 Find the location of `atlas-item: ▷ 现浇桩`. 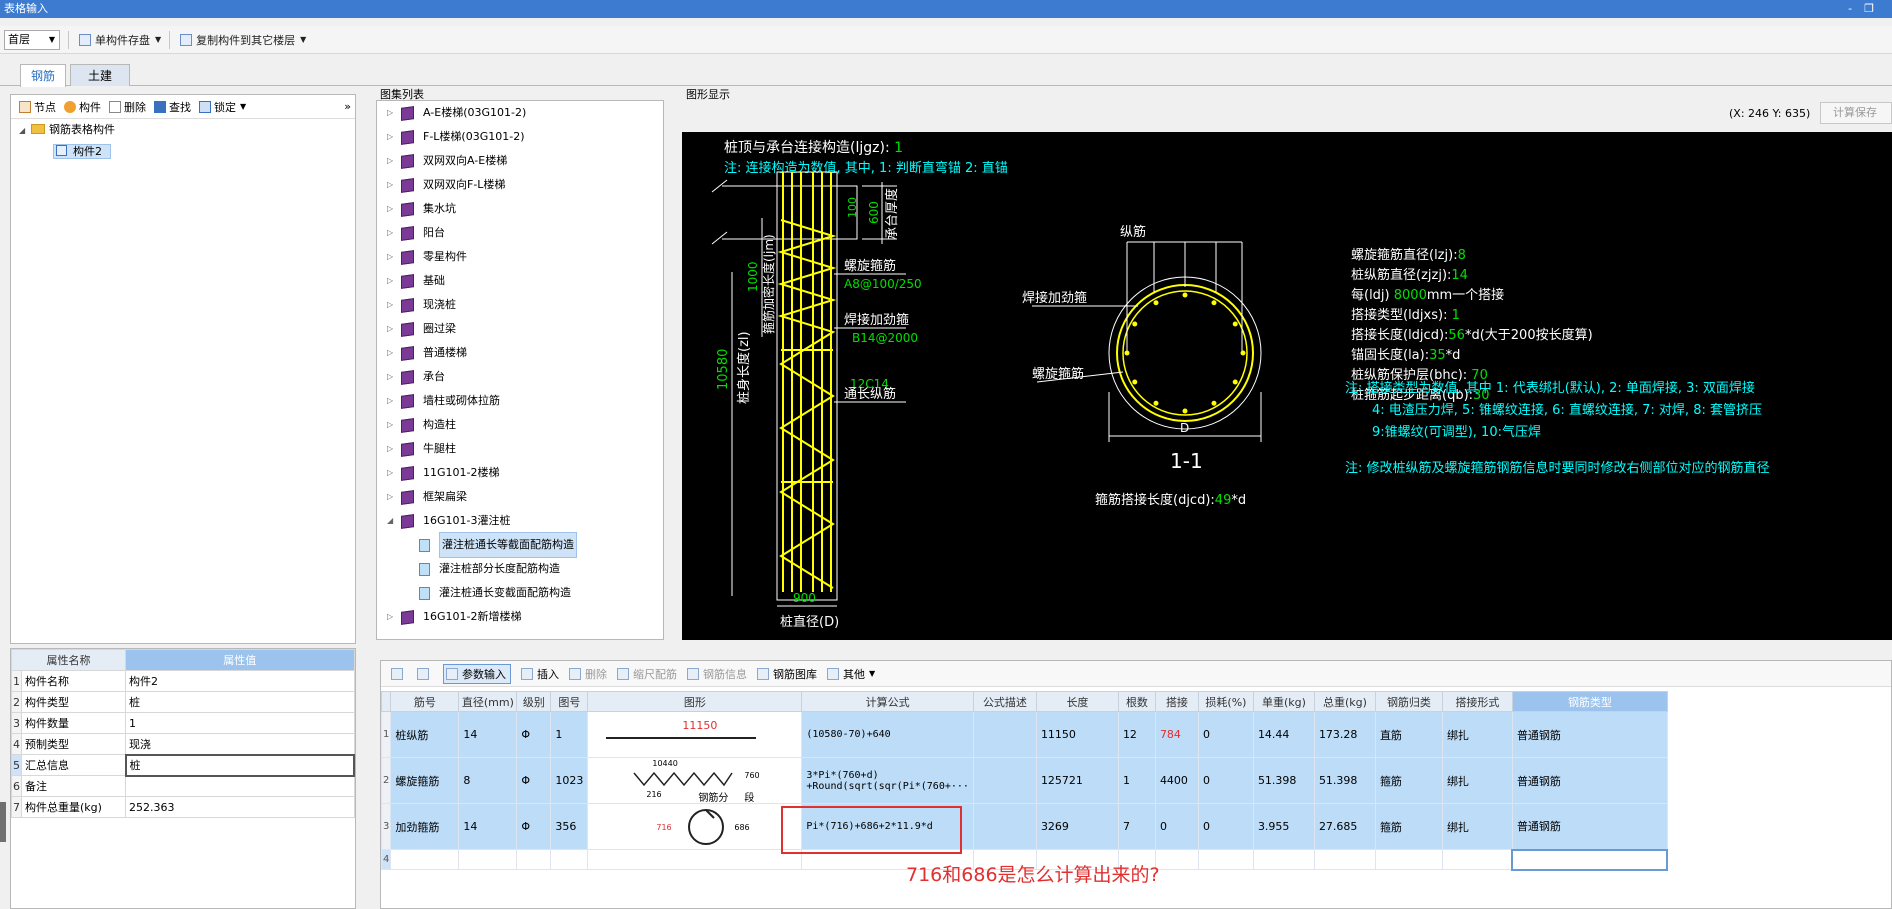

atlas-item: ▷ 现浇桩 is located at coordinates (520, 305).